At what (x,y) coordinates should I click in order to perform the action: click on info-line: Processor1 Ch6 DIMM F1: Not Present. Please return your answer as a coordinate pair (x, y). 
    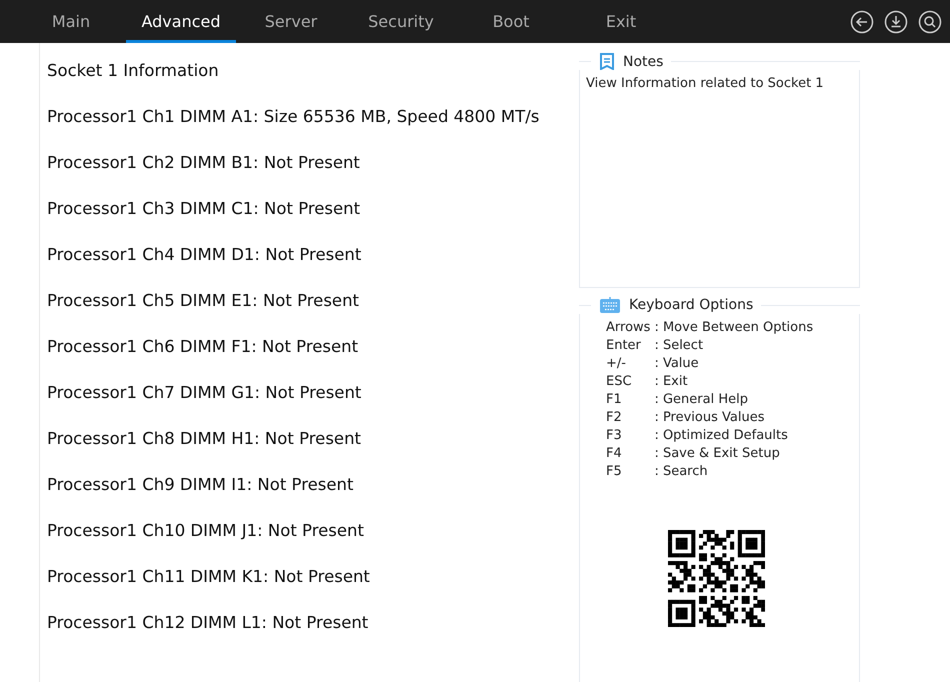
    Looking at the image, I should click on (203, 346).